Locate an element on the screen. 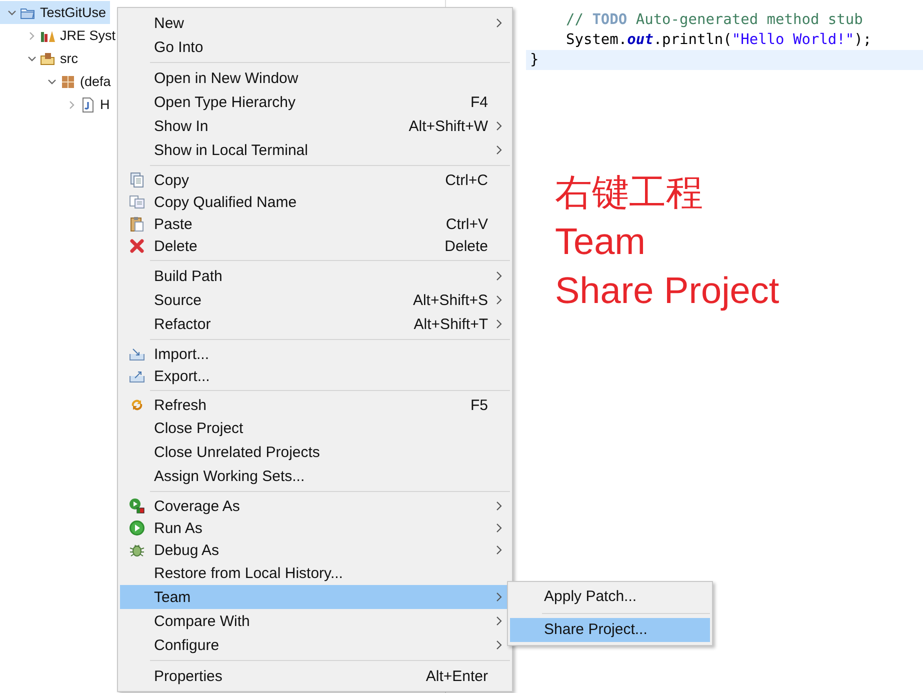  import-icon is located at coordinates (137, 354).